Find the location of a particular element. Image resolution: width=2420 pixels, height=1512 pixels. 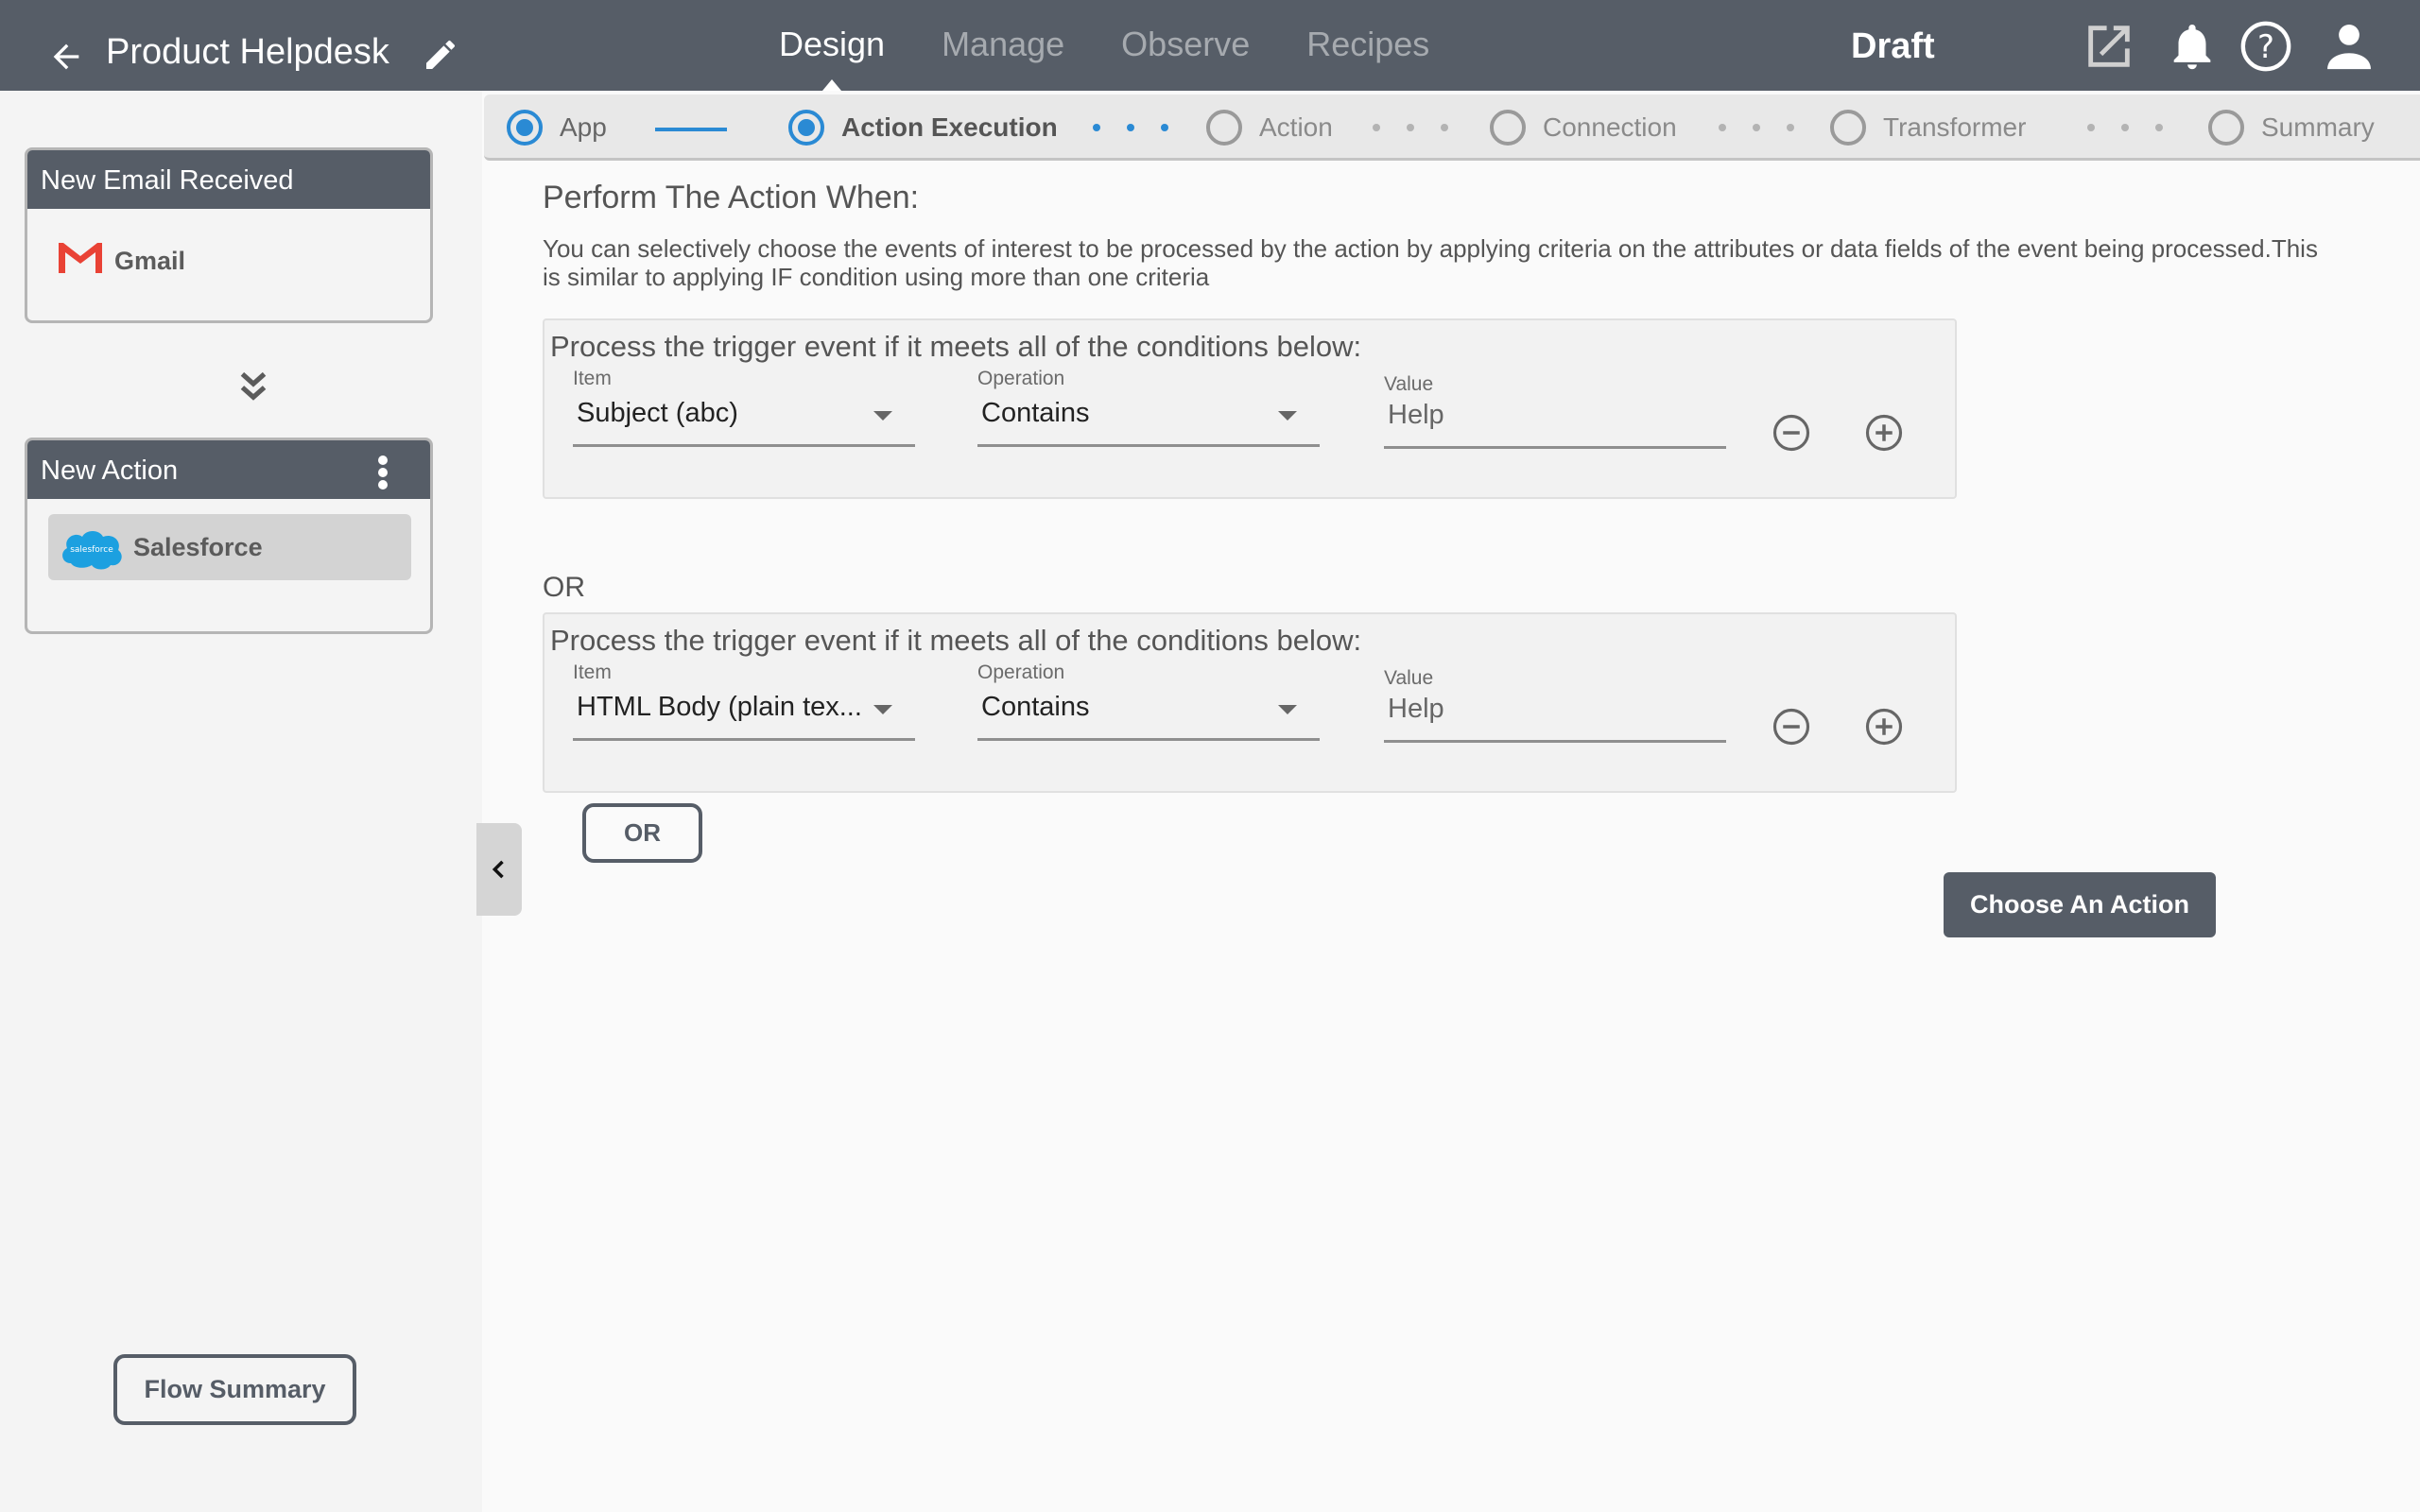

trigger-card: New Email Received Gmail is located at coordinates (229, 235).